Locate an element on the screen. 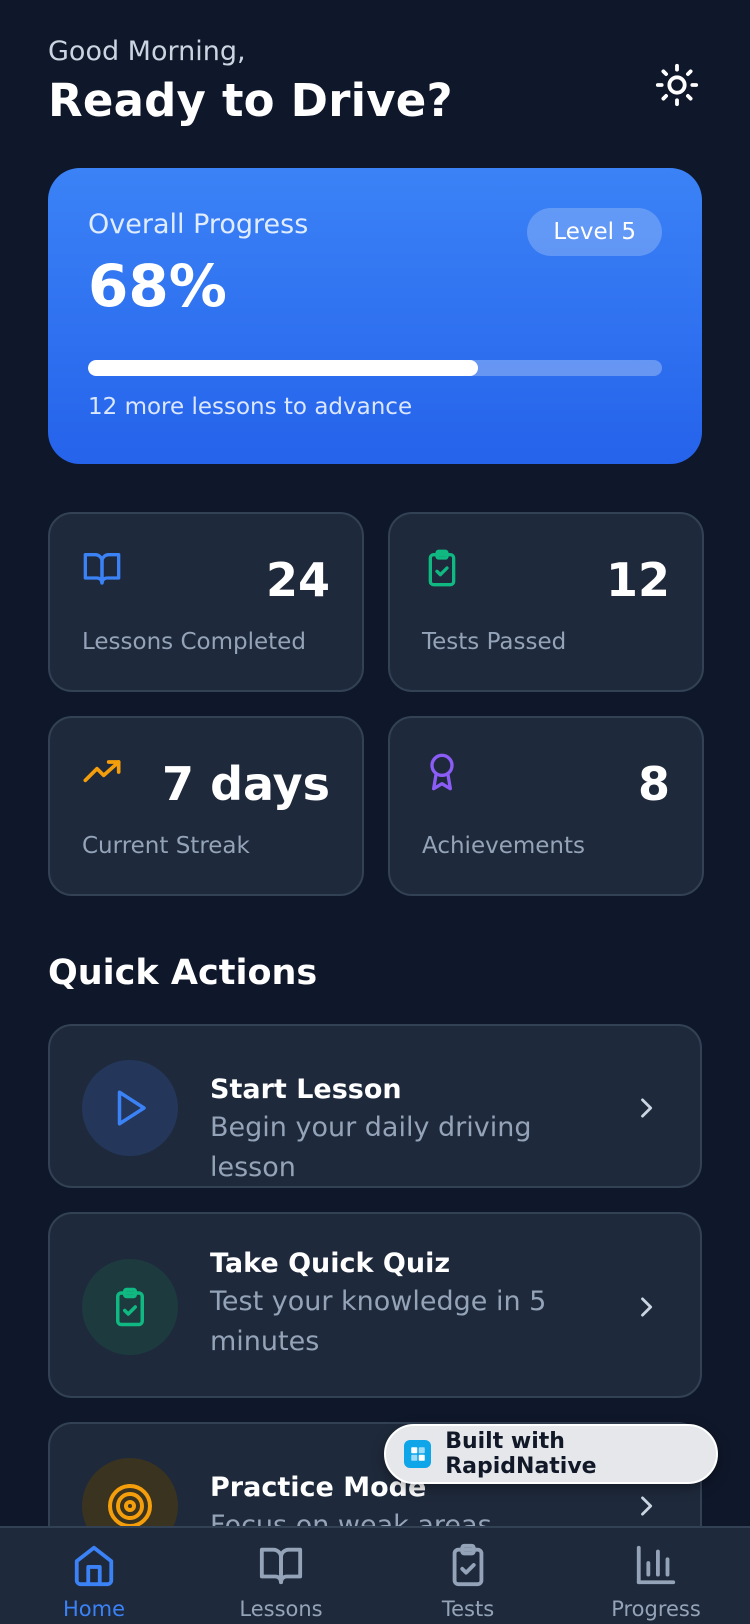 Image resolution: width=750 pixels, height=1624 pixels. stat-card-tests: 12 Tests Passed is located at coordinates (546, 602).